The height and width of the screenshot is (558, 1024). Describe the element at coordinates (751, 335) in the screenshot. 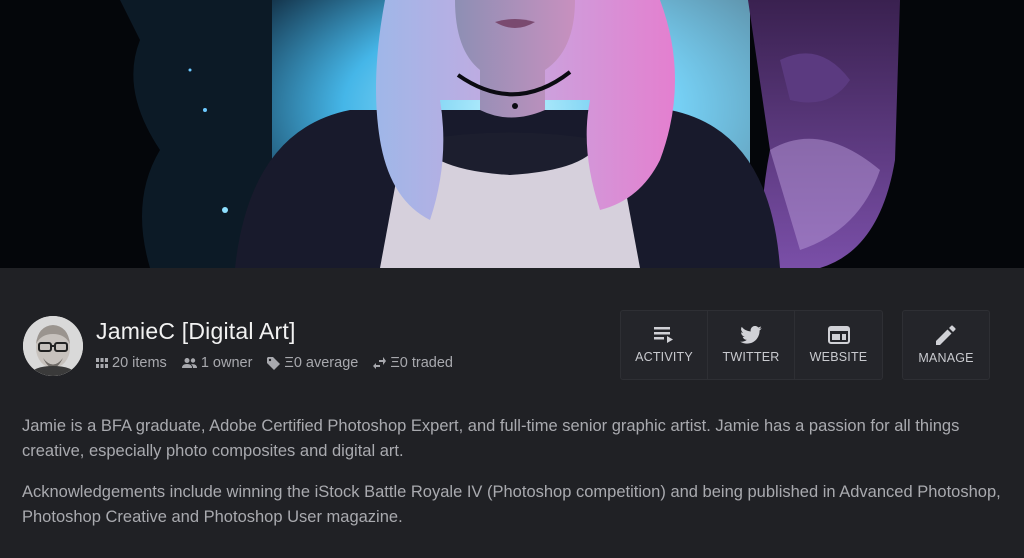

I see `twitter-bird-icon` at that location.